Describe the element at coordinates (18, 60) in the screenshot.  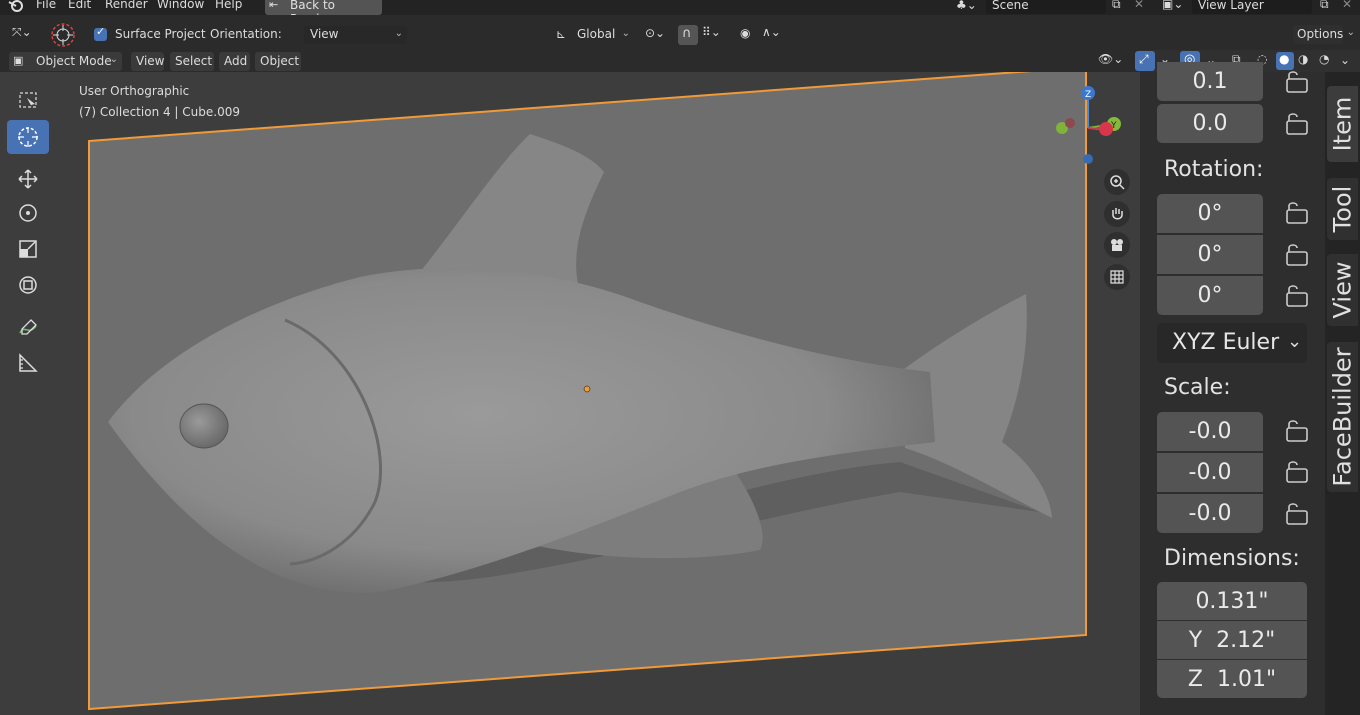
I see `object-mode-icon: ▣` at that location.